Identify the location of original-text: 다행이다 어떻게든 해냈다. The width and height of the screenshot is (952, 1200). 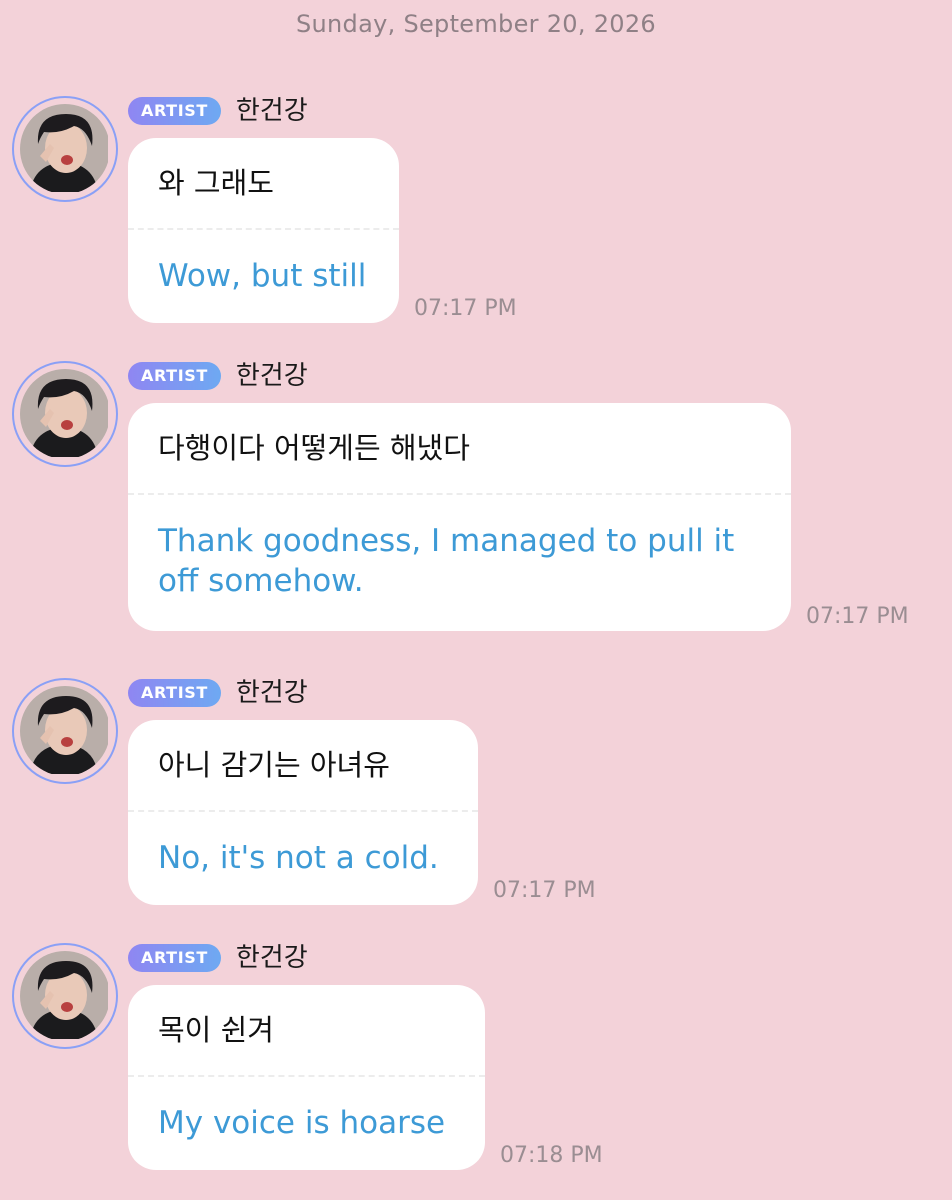
(314, 448).